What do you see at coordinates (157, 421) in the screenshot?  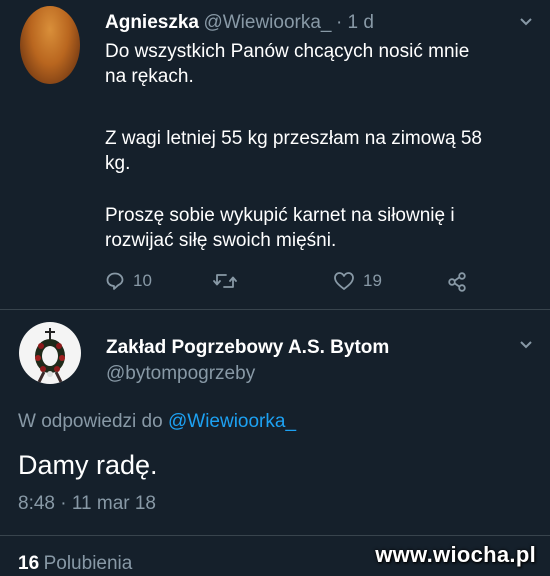 I see `in-reply-to: W odpowiedzi do @Wiewioorka_` at bounding box center [157, 421].